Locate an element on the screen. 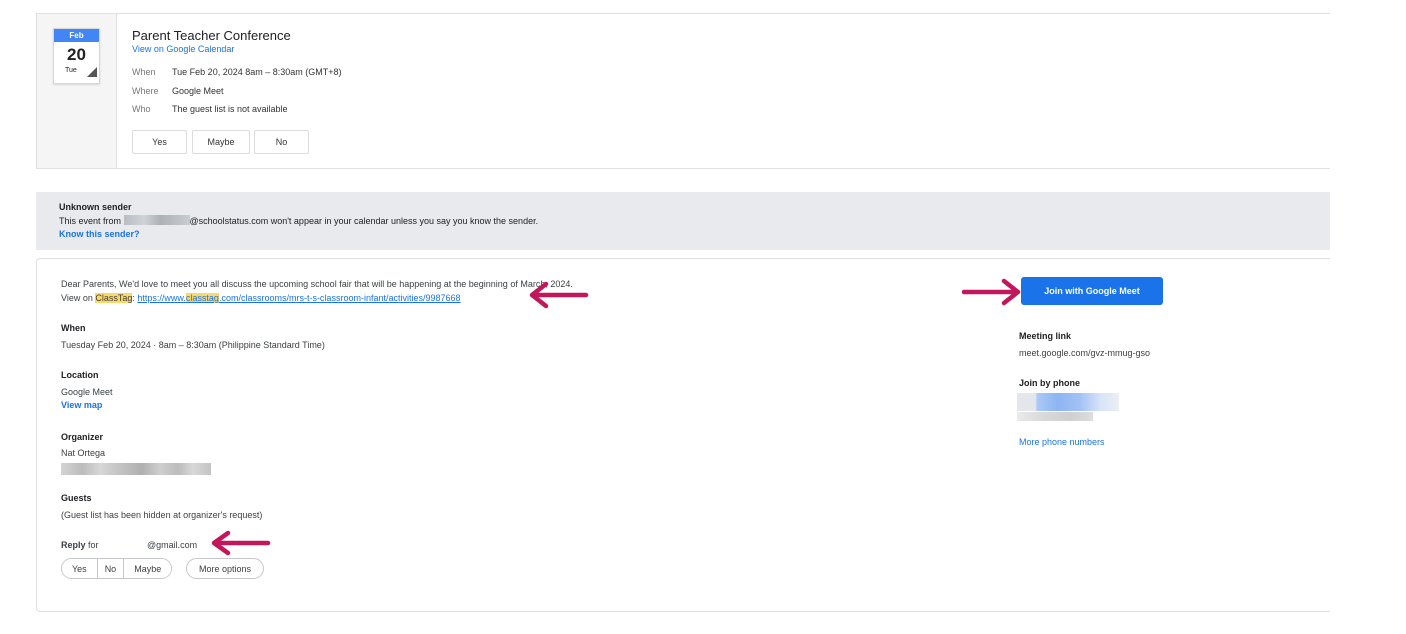 The width and height of the screenshot is (1406, 634). event-title: Parent Teacher Conference is located at coordinates (211, 35).